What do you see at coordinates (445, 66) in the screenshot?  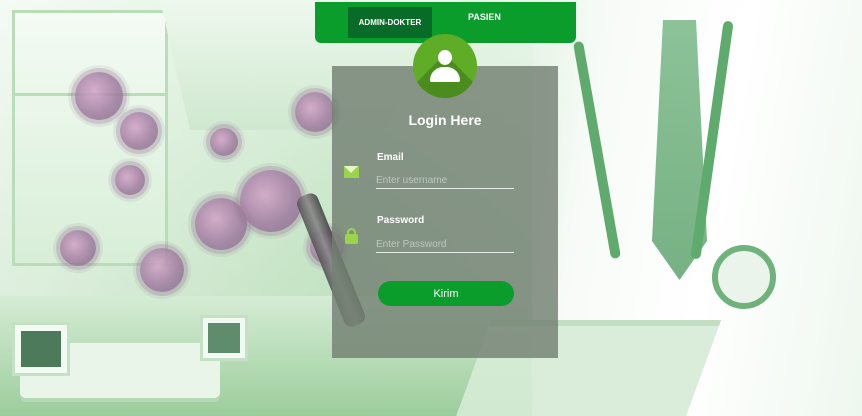 I see `user-icon` at bounding box center [445, 66].